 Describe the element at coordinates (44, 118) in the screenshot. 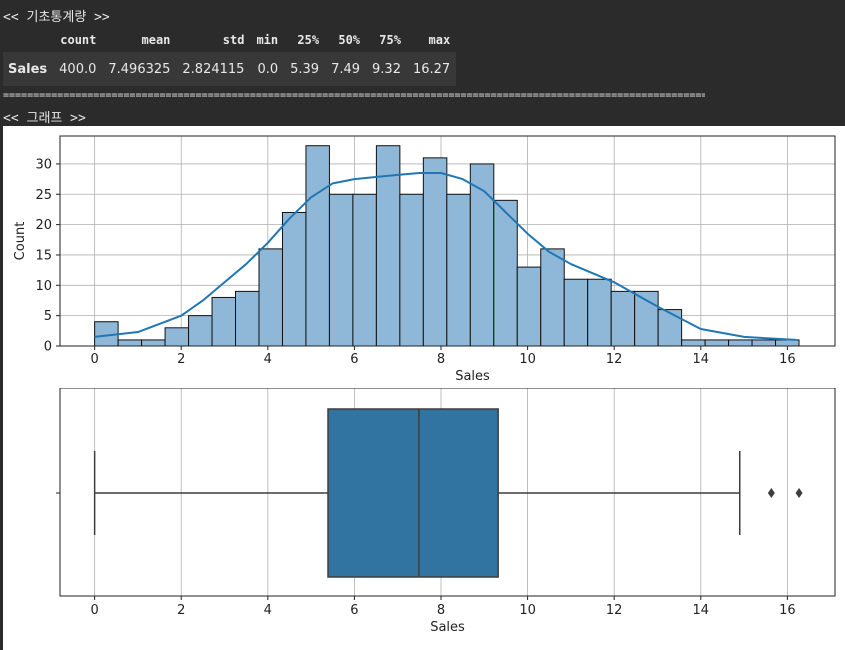

I see `graph-header: << 그래프 >>` at that location.